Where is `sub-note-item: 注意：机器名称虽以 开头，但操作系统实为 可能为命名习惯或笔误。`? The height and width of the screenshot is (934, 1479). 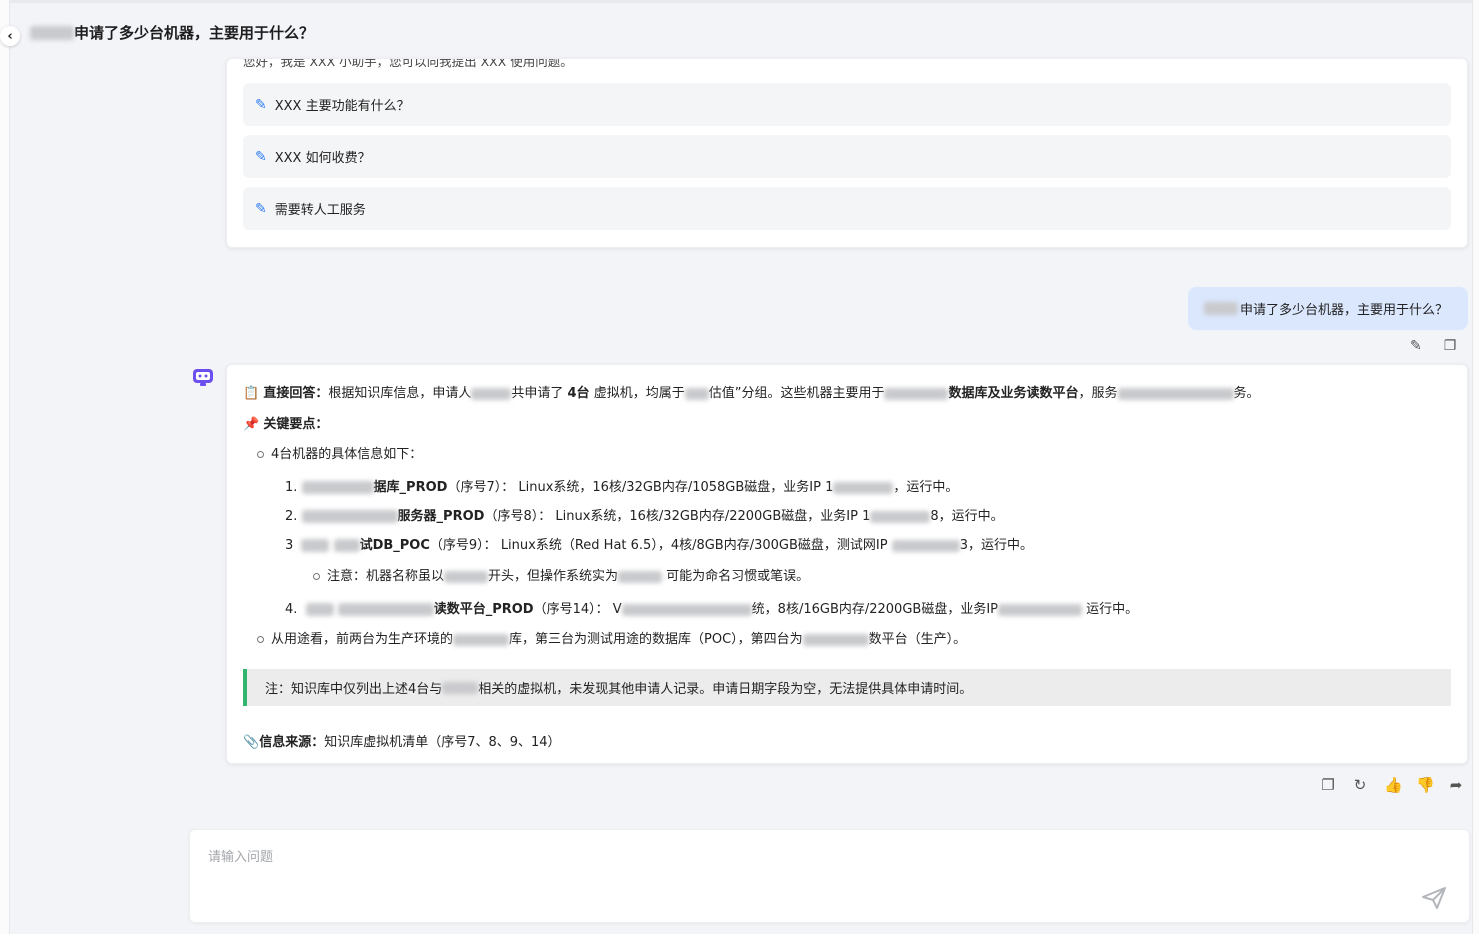 sub-note-item: 注意：机器名称虽以 开头，但操作系统实为 可能为命名习惯或笔误。 is located at coordinates (561, 574).